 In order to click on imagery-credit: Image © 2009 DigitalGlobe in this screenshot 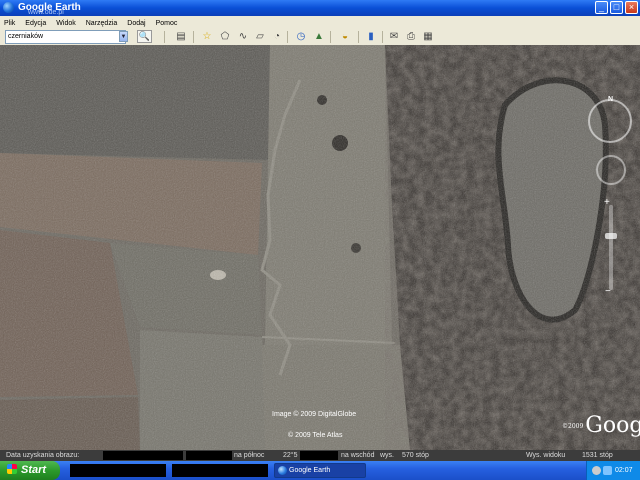, I will do `click(314, 414)`.